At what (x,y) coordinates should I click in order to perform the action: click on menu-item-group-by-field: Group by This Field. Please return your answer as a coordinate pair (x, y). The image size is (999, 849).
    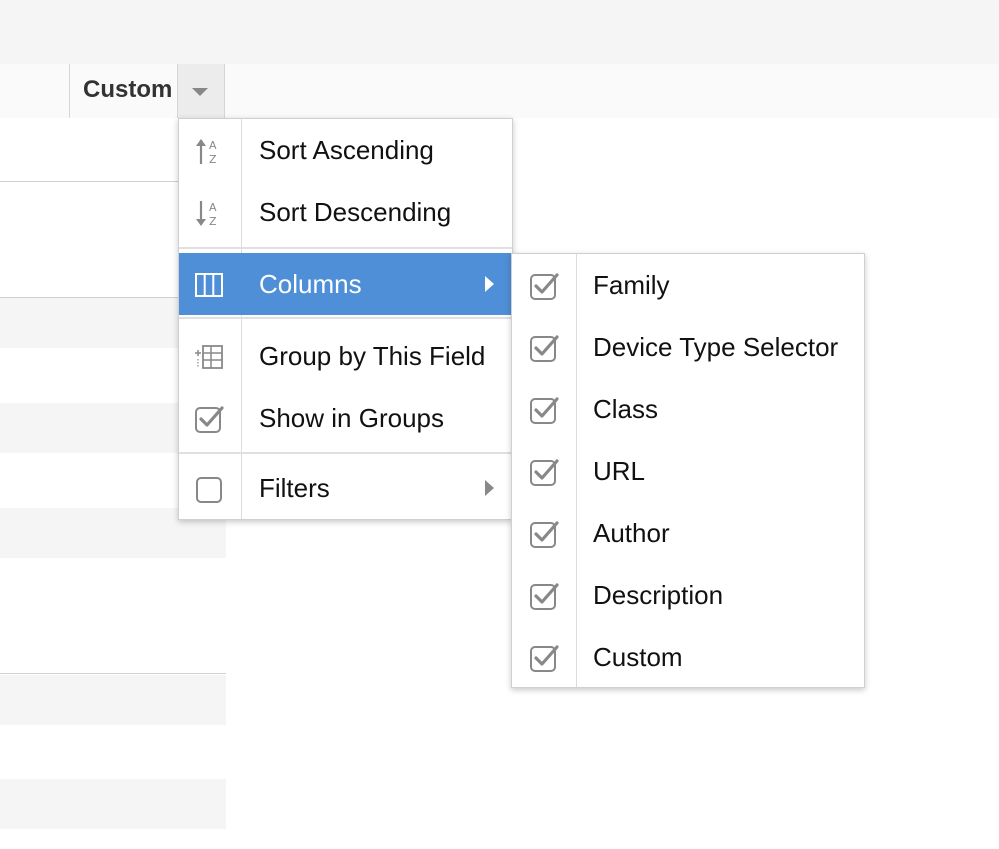
    Looking at the image, I should click on (345, 356).